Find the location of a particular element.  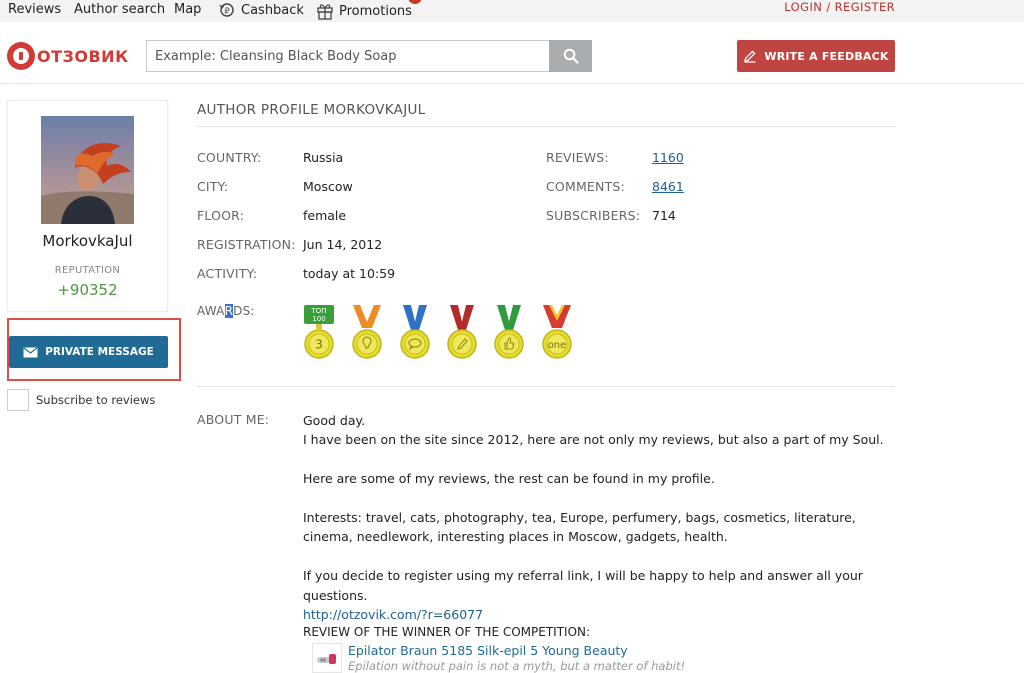

award-top100: ТОП 100 3 is located at coordinates (319, 332).